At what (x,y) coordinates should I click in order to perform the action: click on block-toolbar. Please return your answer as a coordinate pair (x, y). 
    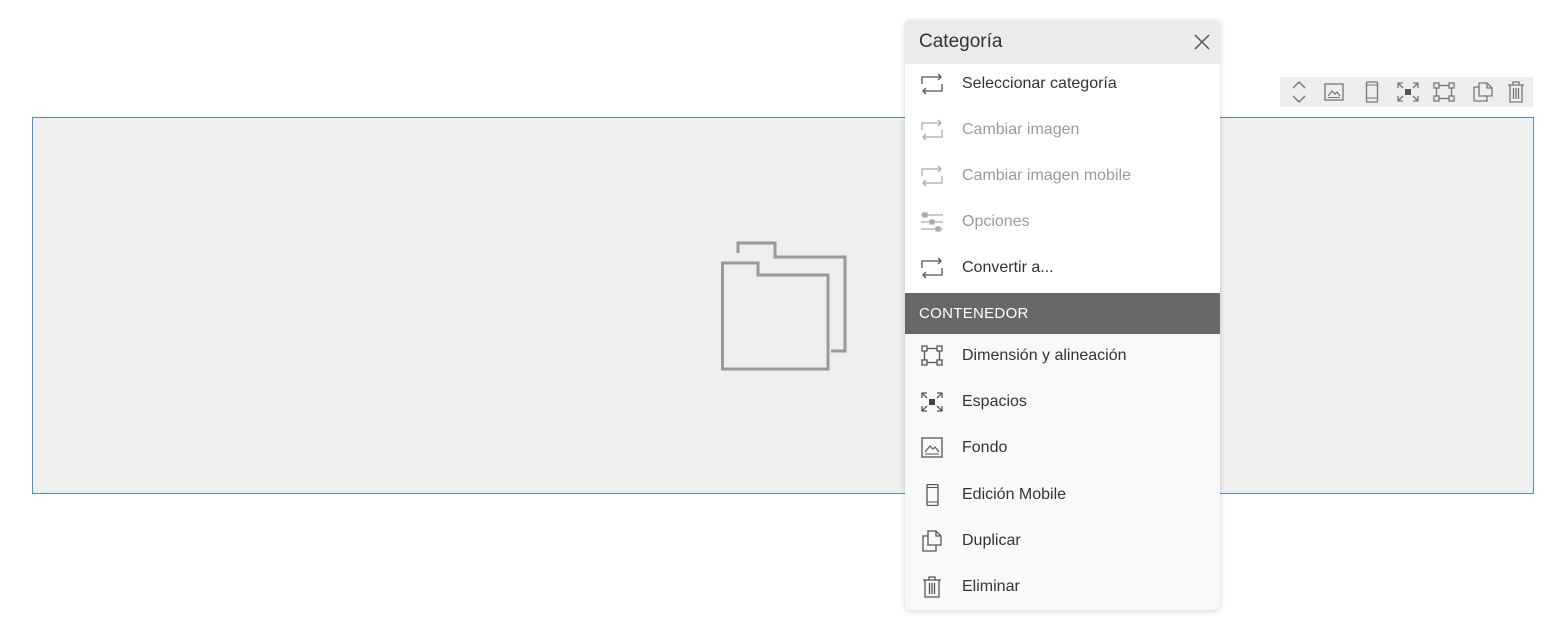
    Looking at the image, I should click on (1406, 92).